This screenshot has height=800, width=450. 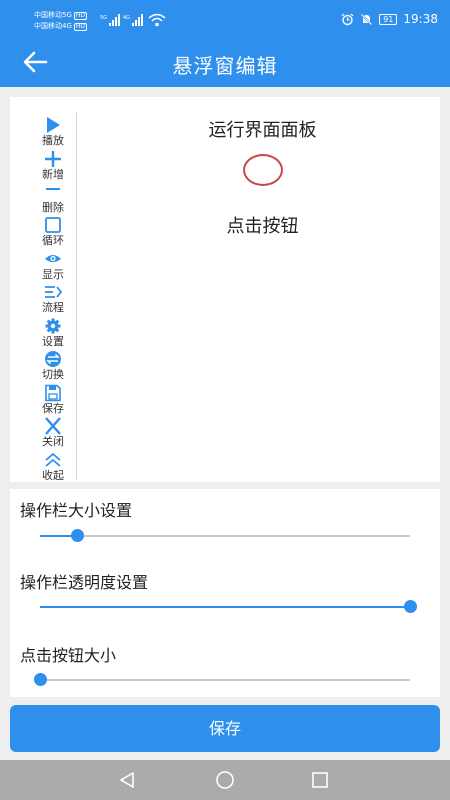 What do you see at coordinates (53, 125) in the screenshot?
I see `play-icon` at bounding box center [53, 125].